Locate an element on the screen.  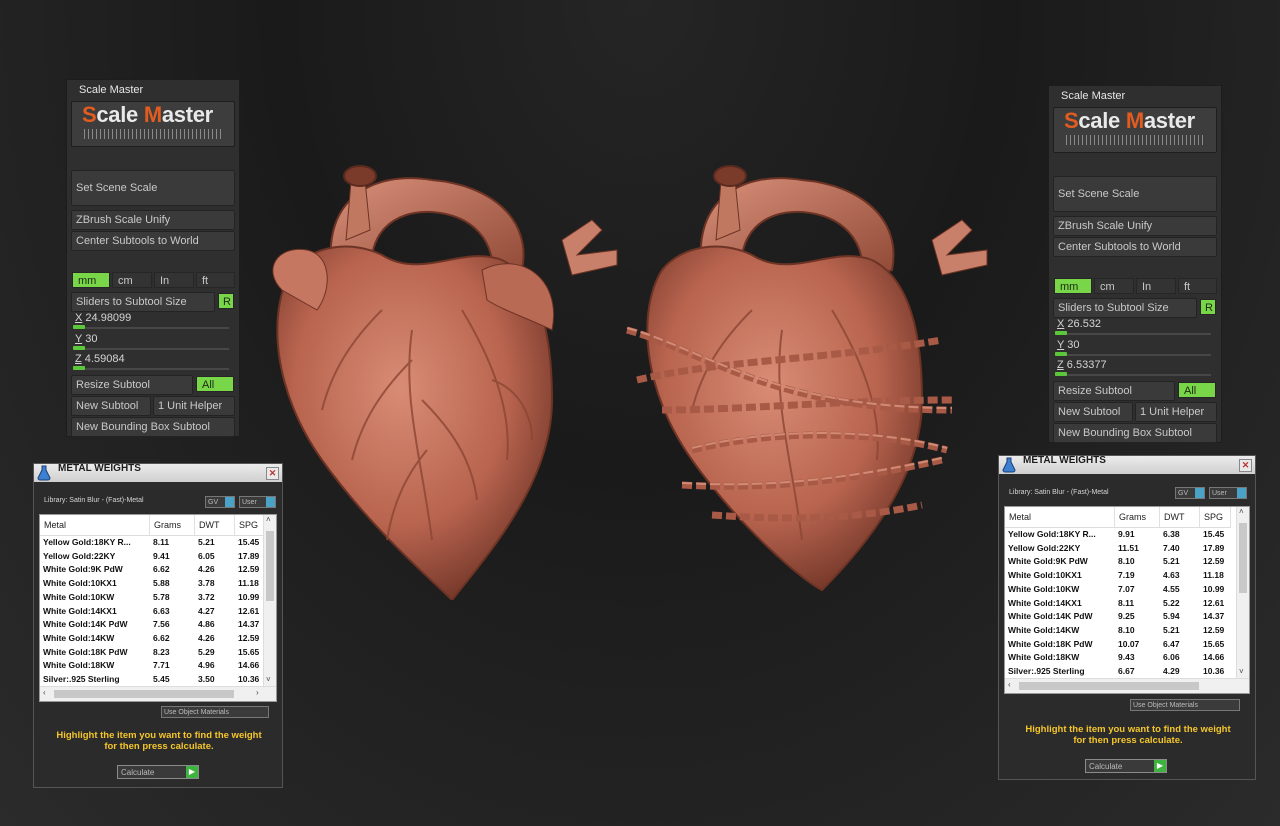
table-cell: 5.78 is located at coordinates (161, 596).